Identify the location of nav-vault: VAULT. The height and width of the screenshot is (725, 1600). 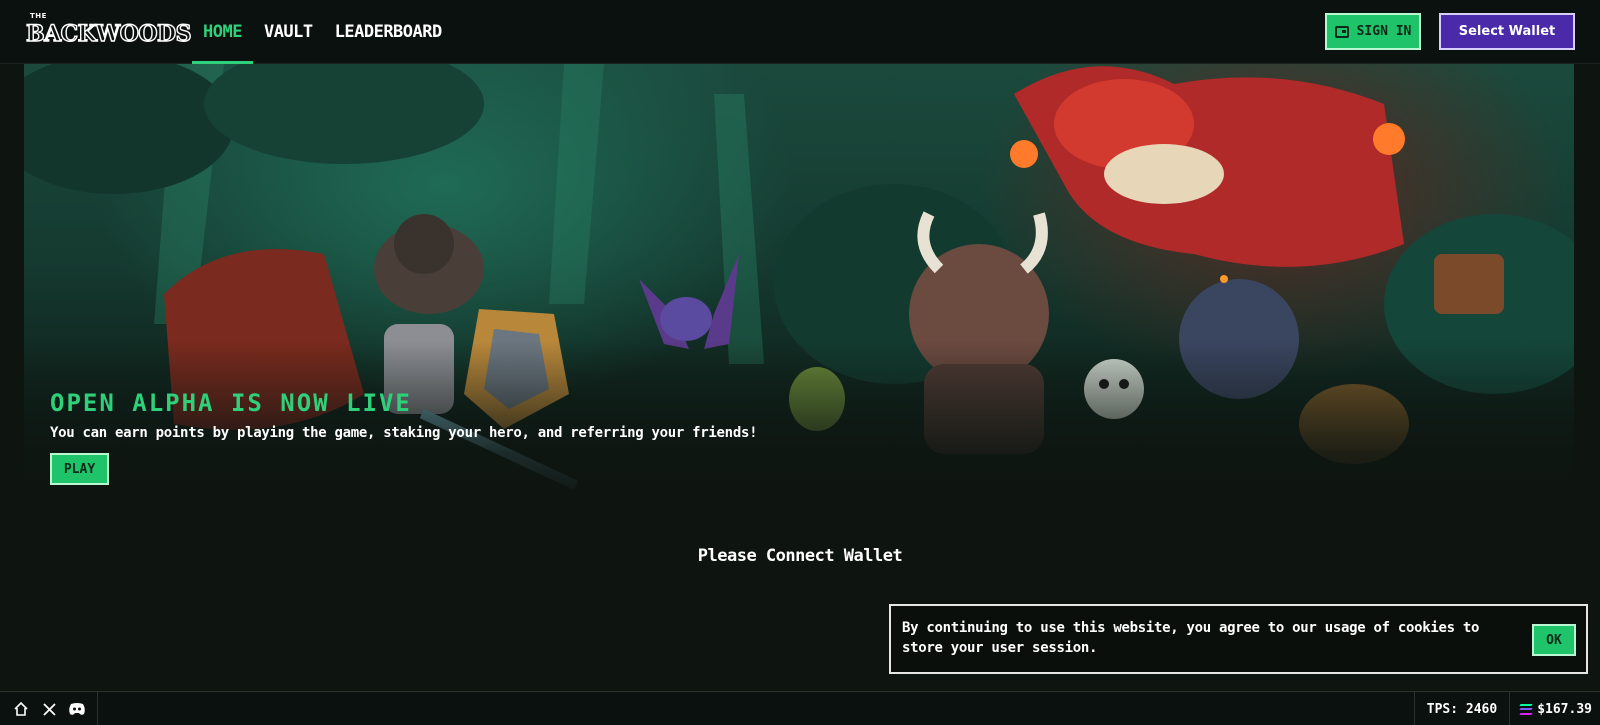
(288, 32).